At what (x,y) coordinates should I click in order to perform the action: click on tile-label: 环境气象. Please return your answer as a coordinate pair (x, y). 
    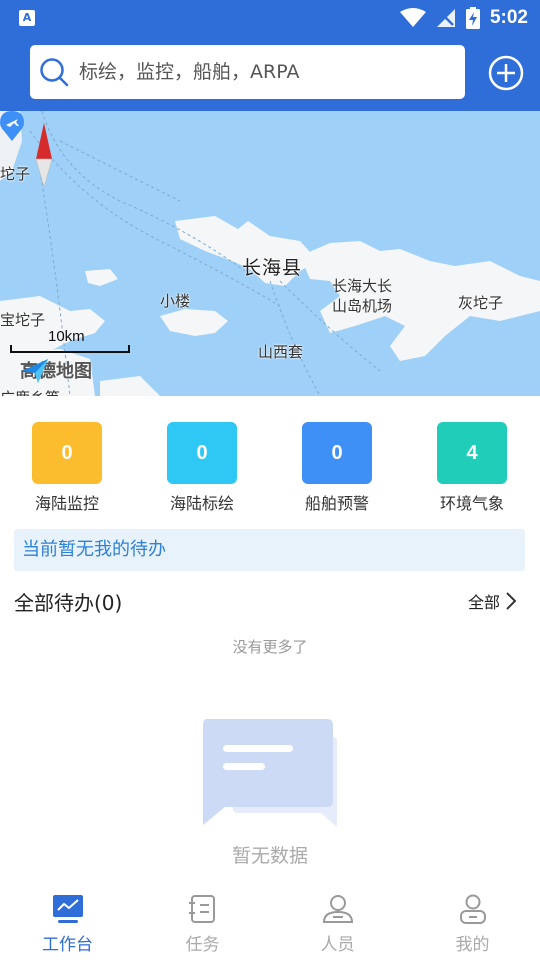
    Looking at the image, I should click on (471, 503).